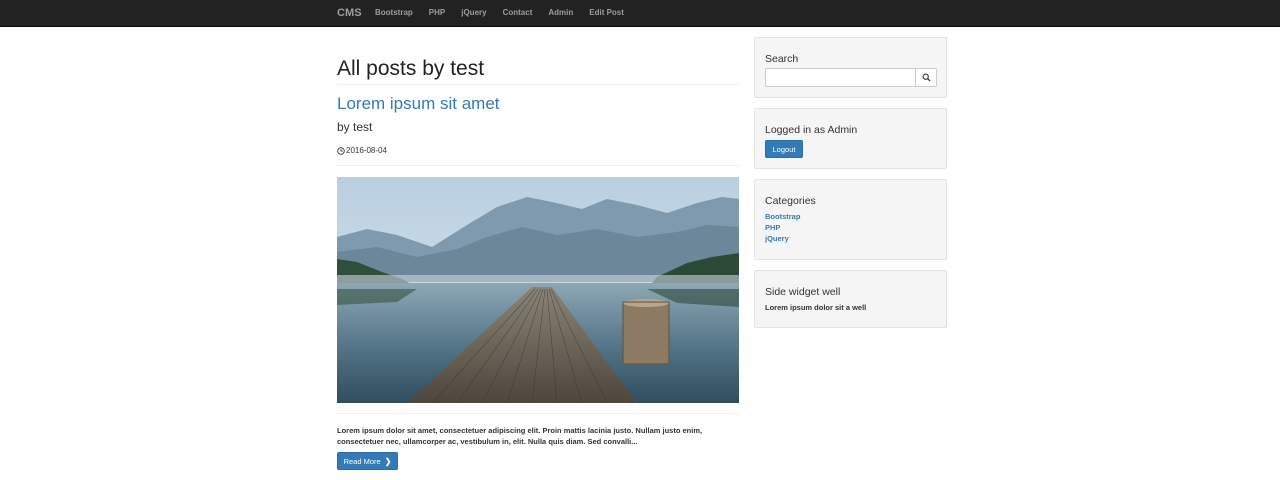 The height and width of the screenshot is (480, 1280). I want to click on search-group, so click(851, 77).